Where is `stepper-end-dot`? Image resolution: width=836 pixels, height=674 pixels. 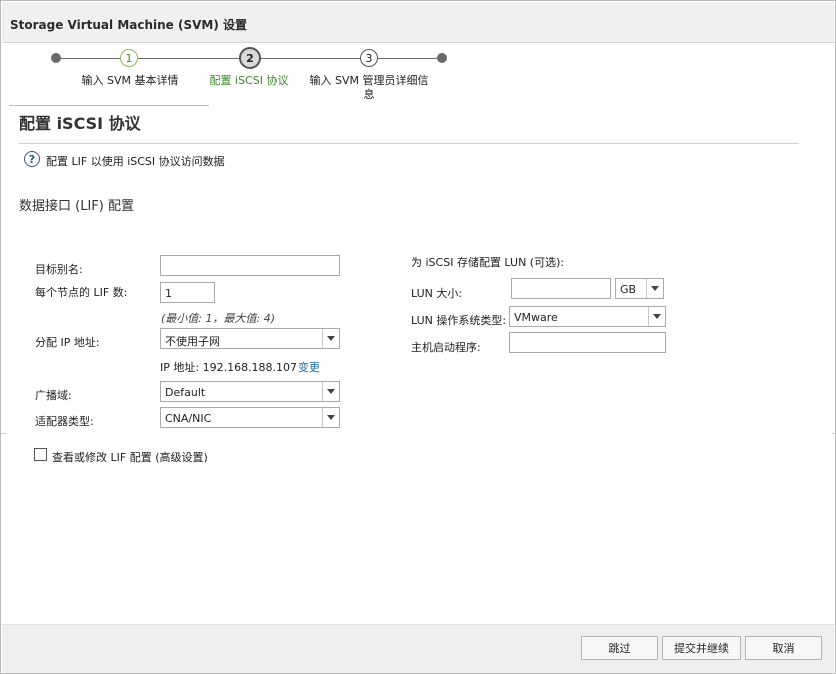
stepper-end-dot is located at coordinates (442, 58).